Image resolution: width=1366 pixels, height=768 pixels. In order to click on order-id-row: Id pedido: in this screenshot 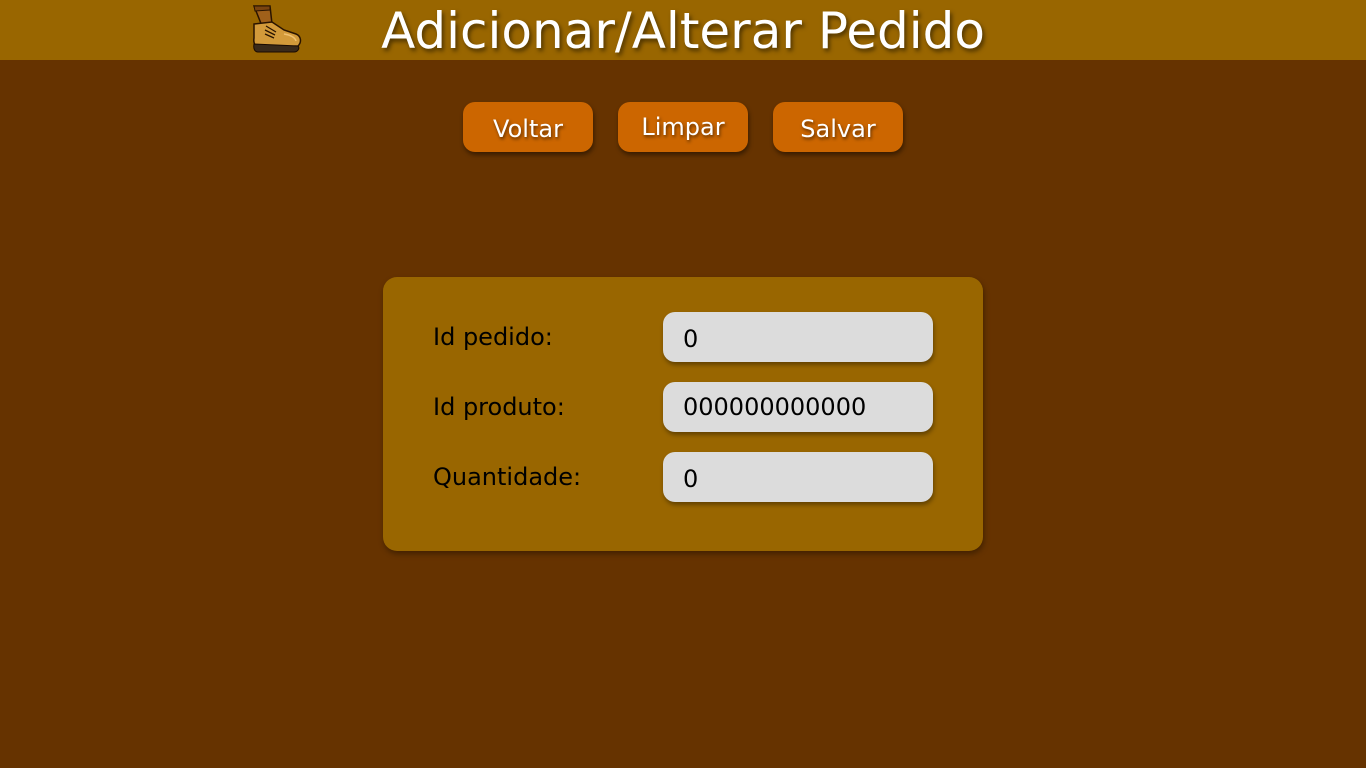, I will do `click(683, 337)`.